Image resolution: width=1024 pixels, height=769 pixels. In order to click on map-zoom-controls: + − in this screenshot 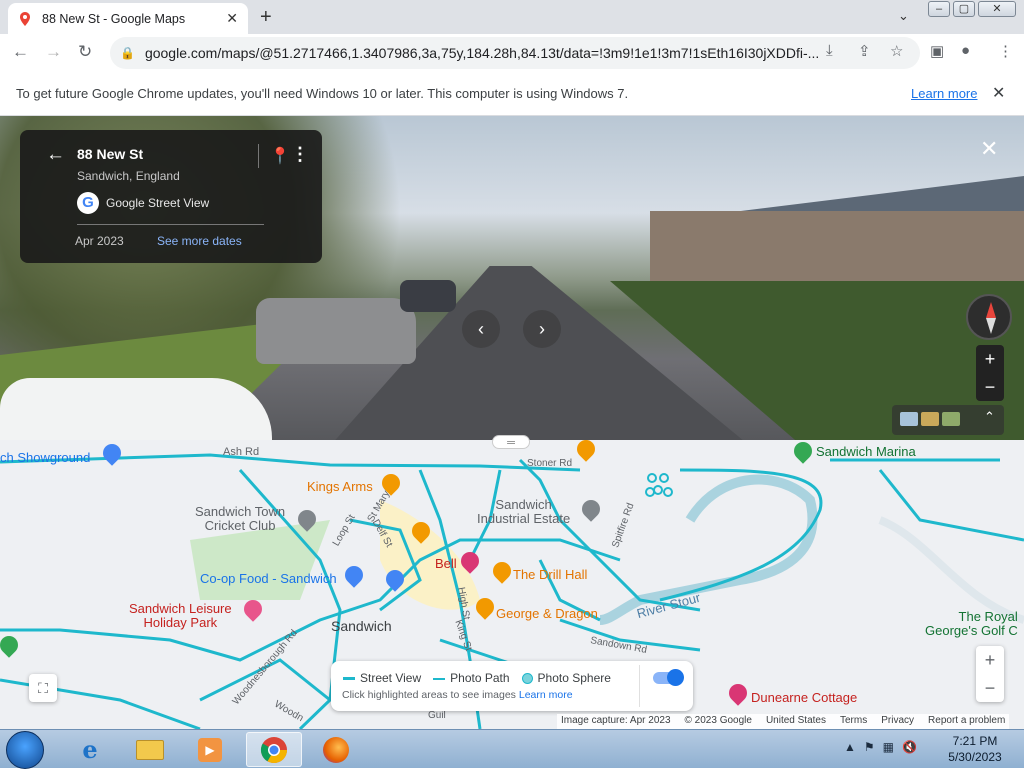, I will do `click(990, 674)`.